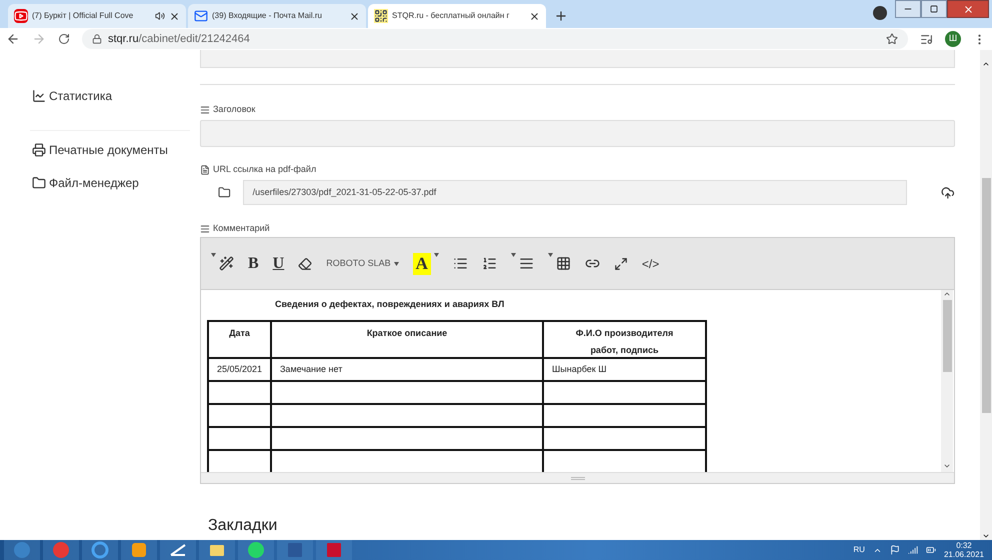 The image size is (992, 560). Describe the element at coordinates (460, 263) in the screenshot. I see `bullet-list-icon` at that location.